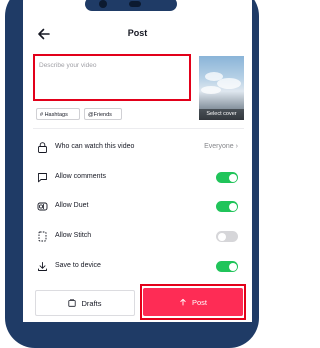  What do you see at coordinates (137, 267) in the screenshot?
I see `save-to-device-row: Save to device` at bounding box center [137, 267].